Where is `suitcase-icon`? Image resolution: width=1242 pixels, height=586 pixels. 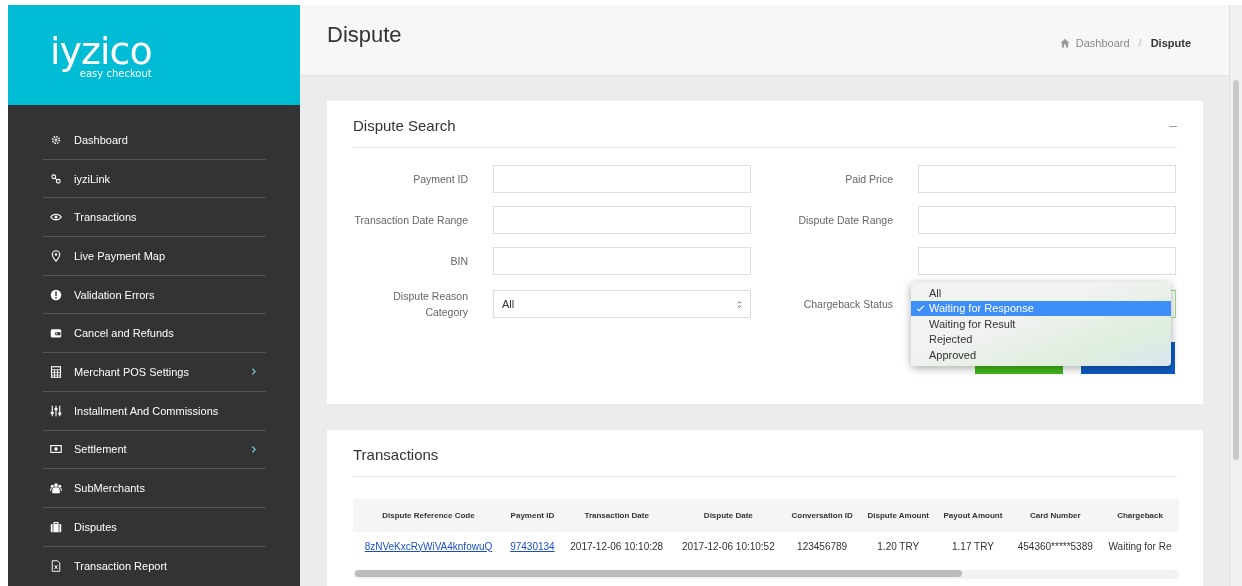 suitcase-icon is located at coordinates (56, 526).